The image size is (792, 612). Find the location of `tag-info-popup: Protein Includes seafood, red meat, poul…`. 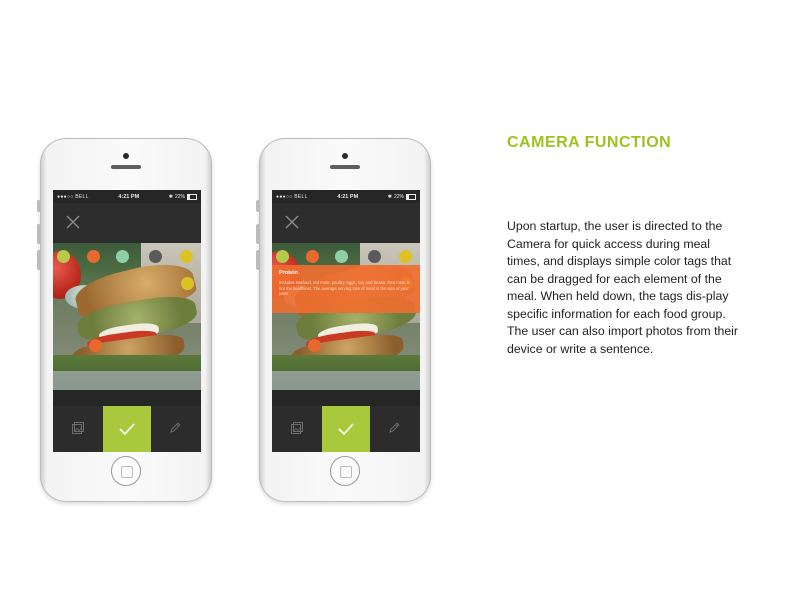

tag-info-popup: Protein Includes seafood, red meat, poul… is located at coordinates (346, 289).